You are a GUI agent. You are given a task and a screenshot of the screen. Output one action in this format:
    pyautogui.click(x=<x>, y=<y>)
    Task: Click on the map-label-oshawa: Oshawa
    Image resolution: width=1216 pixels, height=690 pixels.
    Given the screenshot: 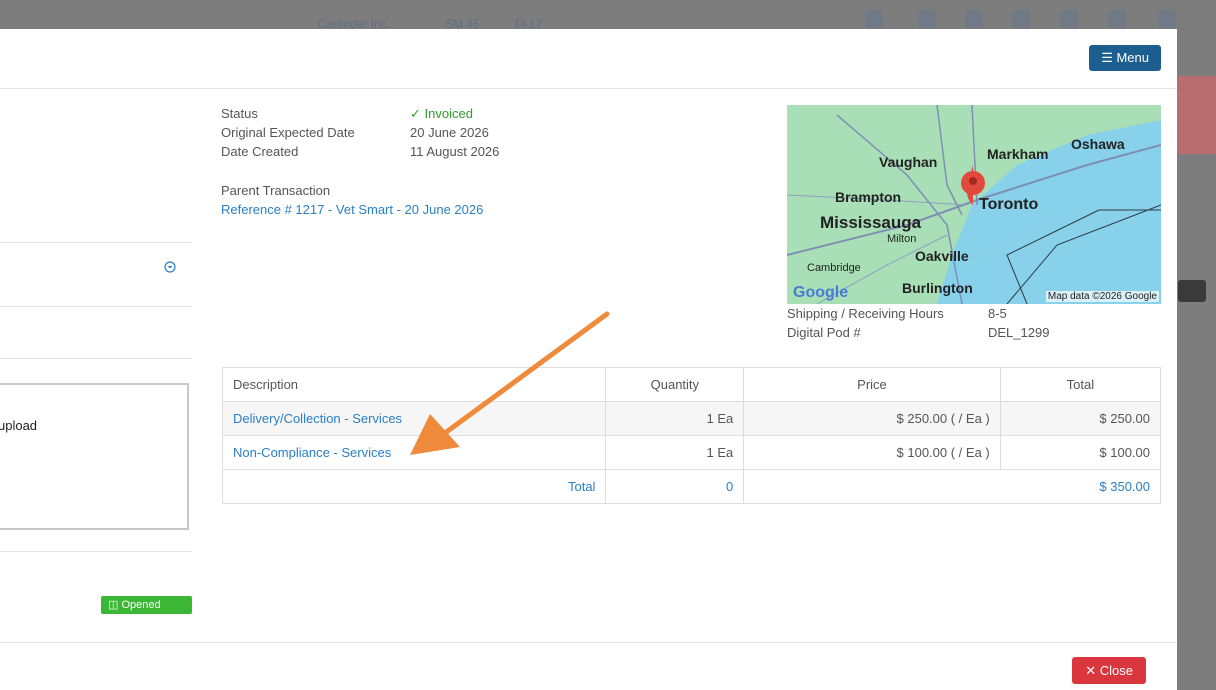 What is the action you would take?
    pyautogui.click(x=1098, y=144)
    